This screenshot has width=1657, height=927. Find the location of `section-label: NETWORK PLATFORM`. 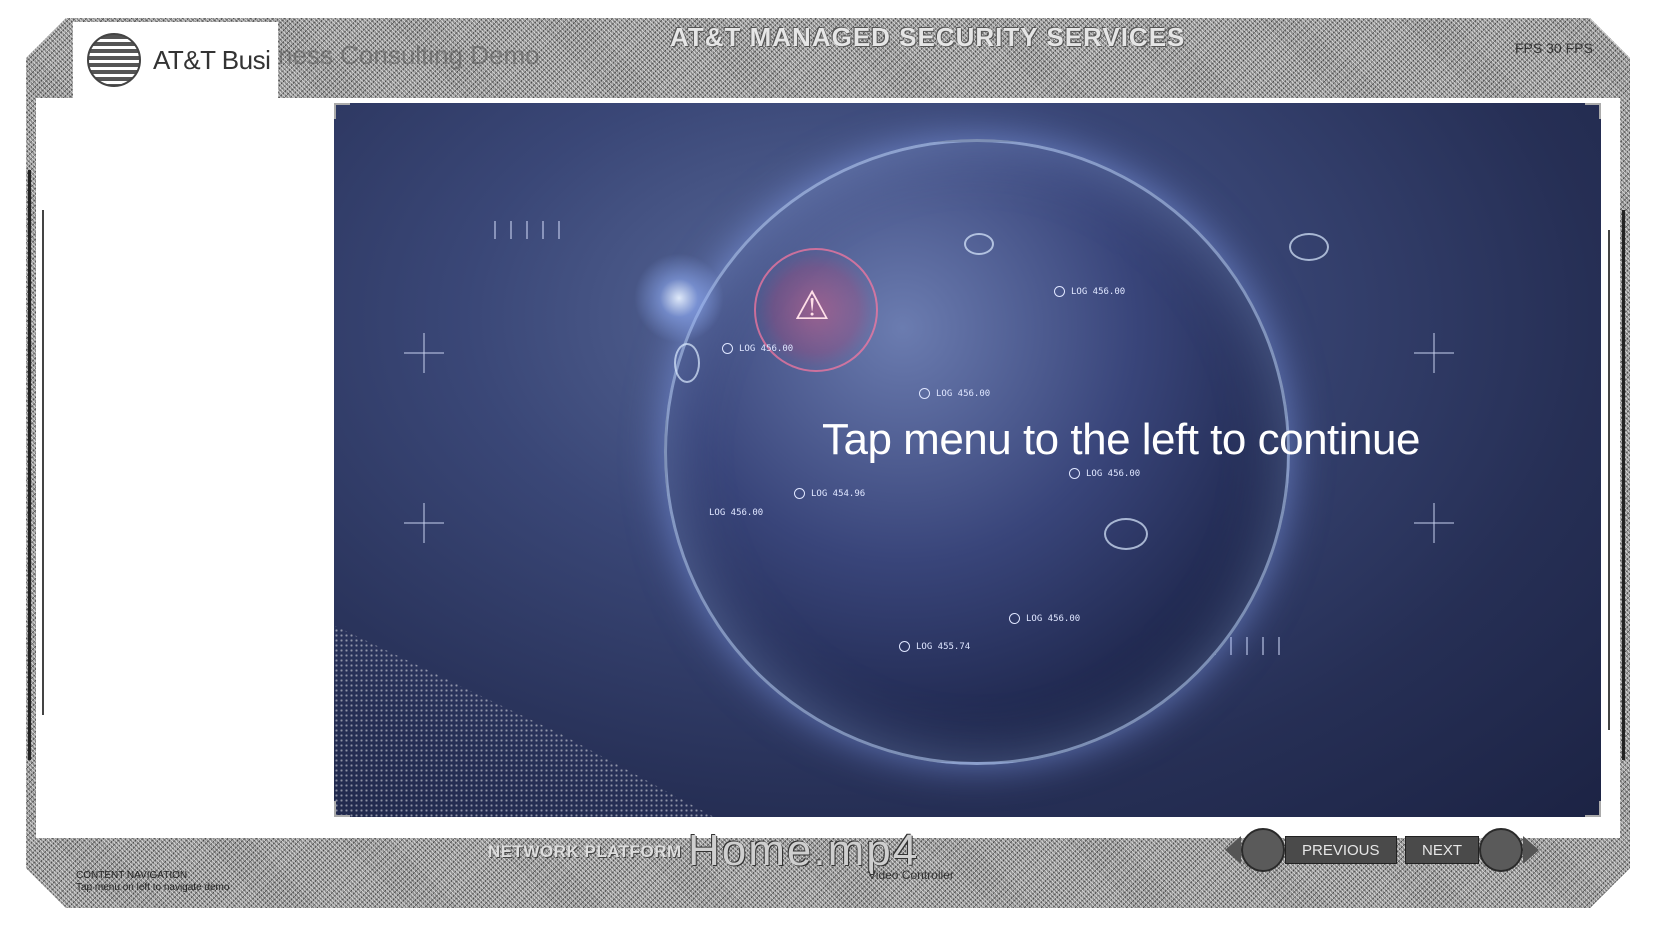

section-label: NETWORK PLATFORM is located at coordinates (585, 851).